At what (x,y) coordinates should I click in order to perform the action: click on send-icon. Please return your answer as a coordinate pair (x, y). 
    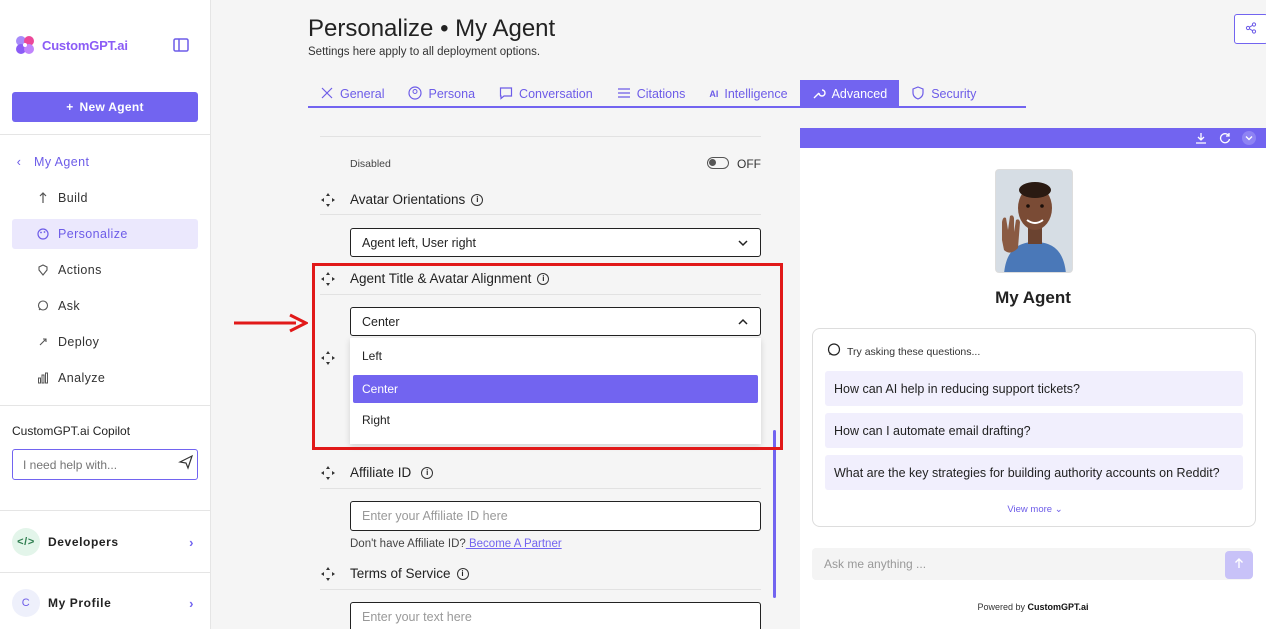
    Looking at the image, I should click on (186, 464).